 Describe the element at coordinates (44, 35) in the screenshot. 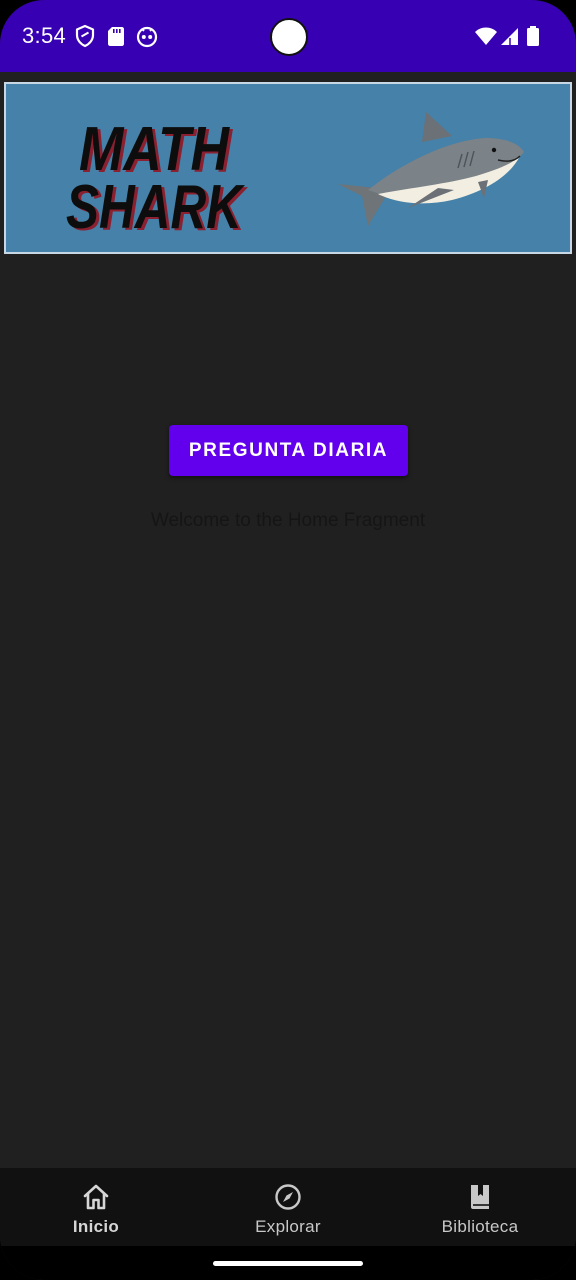

I see `status-time: 3:54` at that location.